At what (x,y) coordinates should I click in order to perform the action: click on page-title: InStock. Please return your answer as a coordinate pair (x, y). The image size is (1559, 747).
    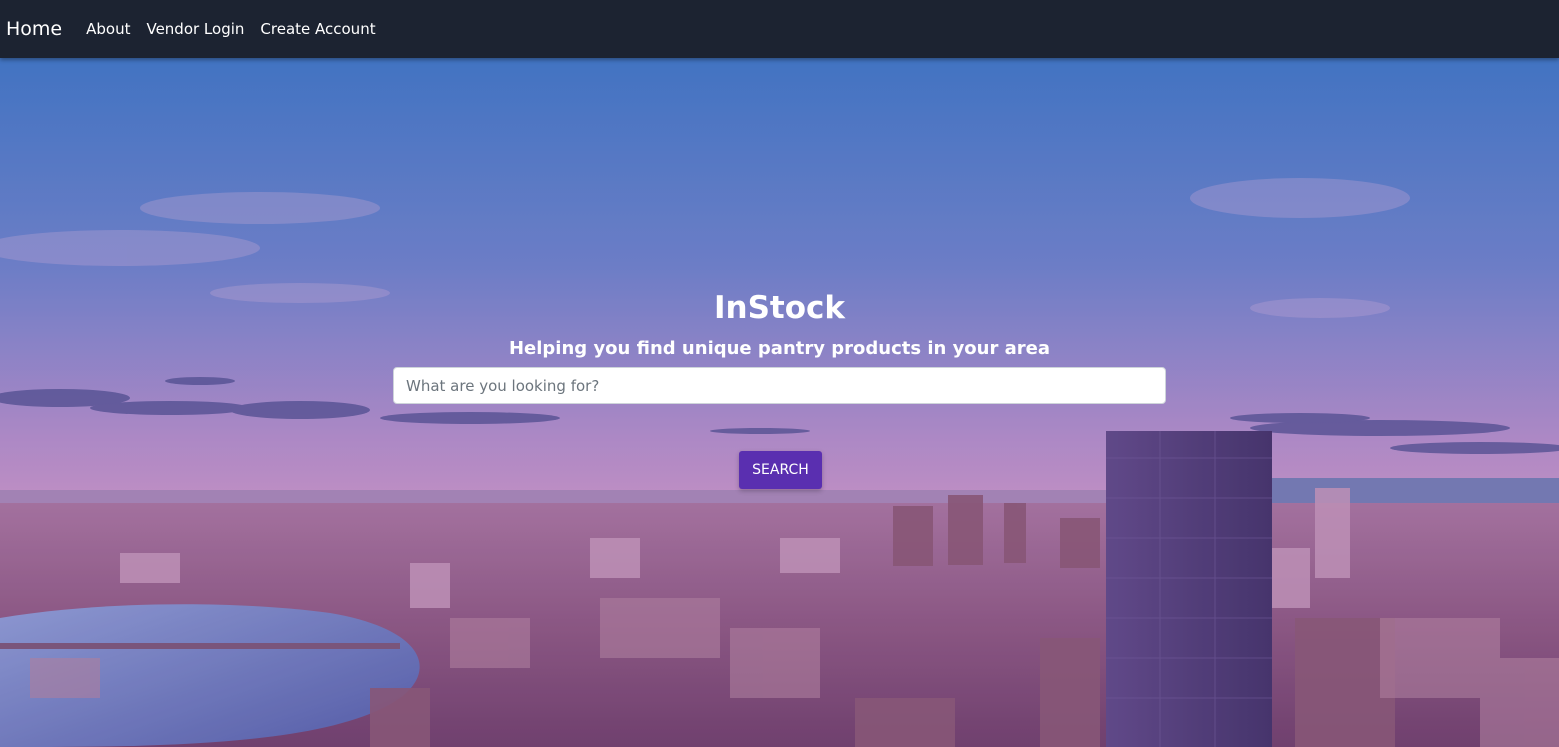
    Looking at the image, I should click on (779, 308).